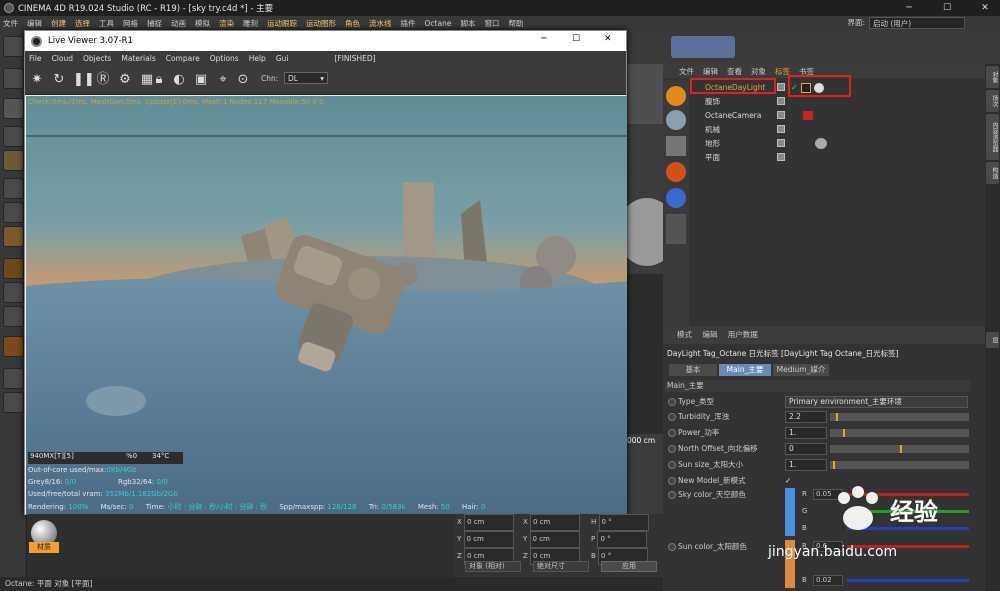 The image size is (1000, 591). I want to click on menu-item-7: 动画, so click(178, 23).